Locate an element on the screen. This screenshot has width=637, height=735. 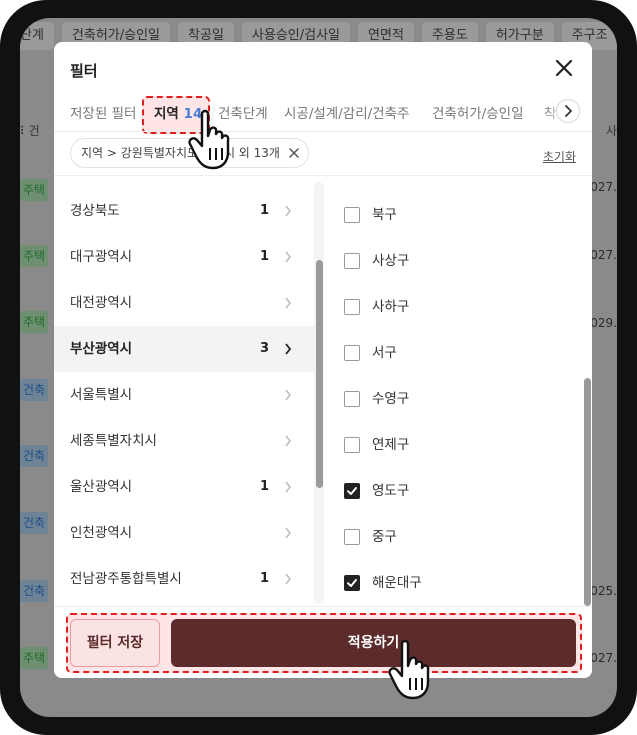
tab-permit-date: 건축허가/승인일 is located at coordinates (478, 112).